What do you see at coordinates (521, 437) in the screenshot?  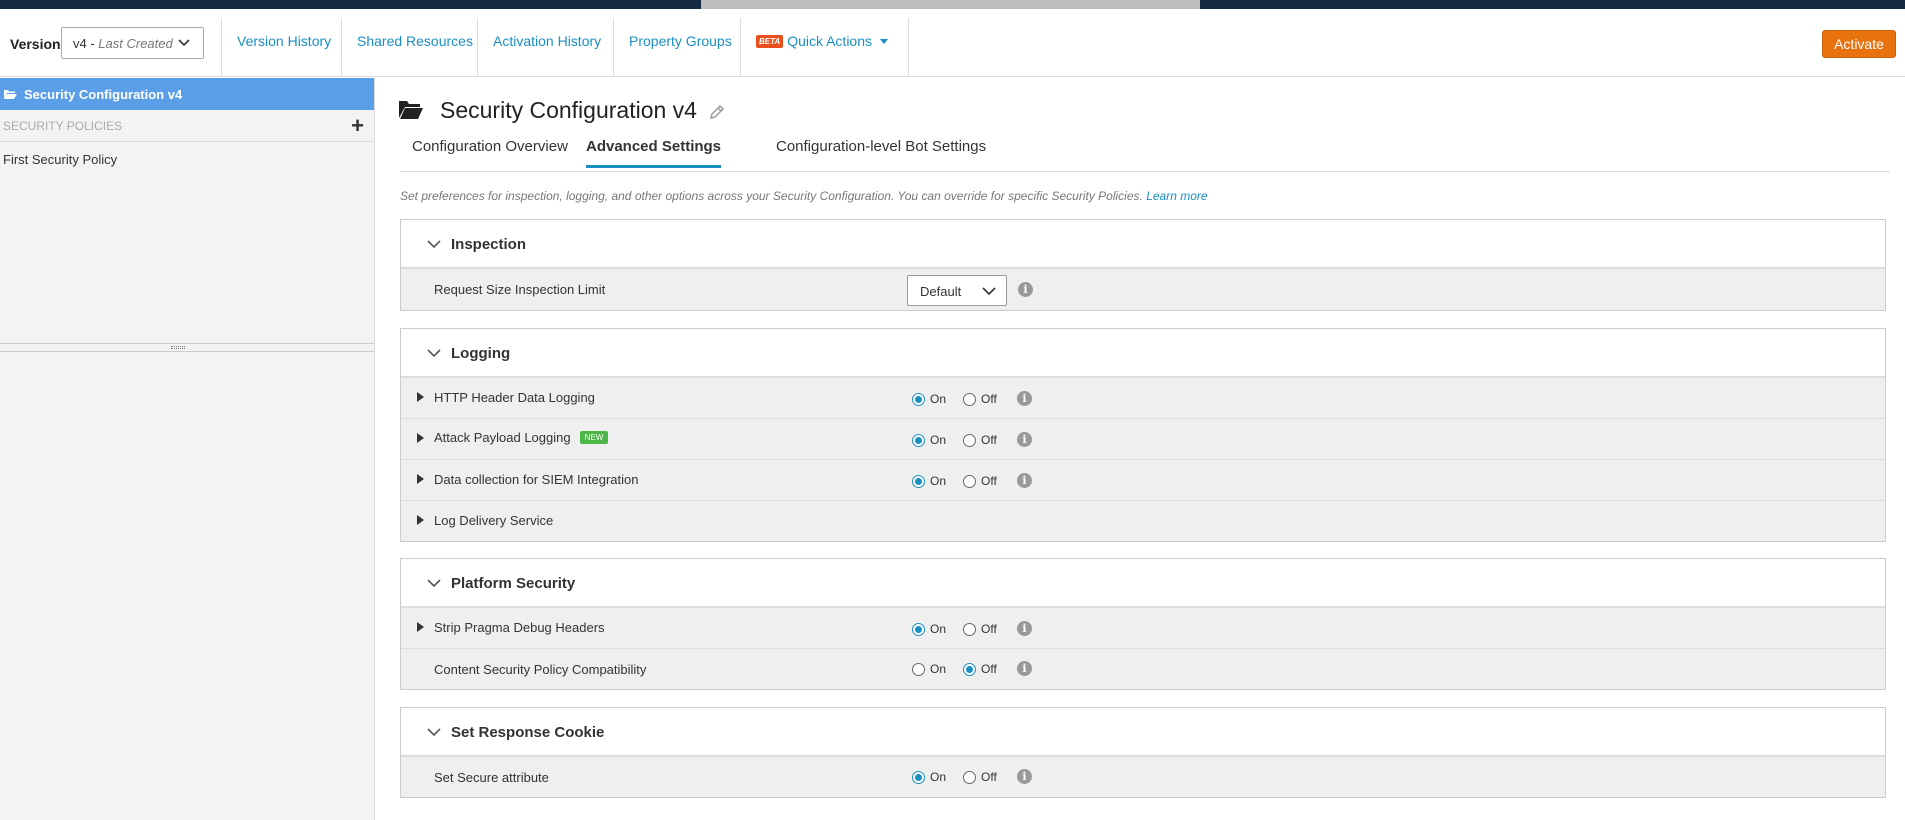 I see `setting-label: Attack Payload Logging NEW` at bounding box center [521, 437].